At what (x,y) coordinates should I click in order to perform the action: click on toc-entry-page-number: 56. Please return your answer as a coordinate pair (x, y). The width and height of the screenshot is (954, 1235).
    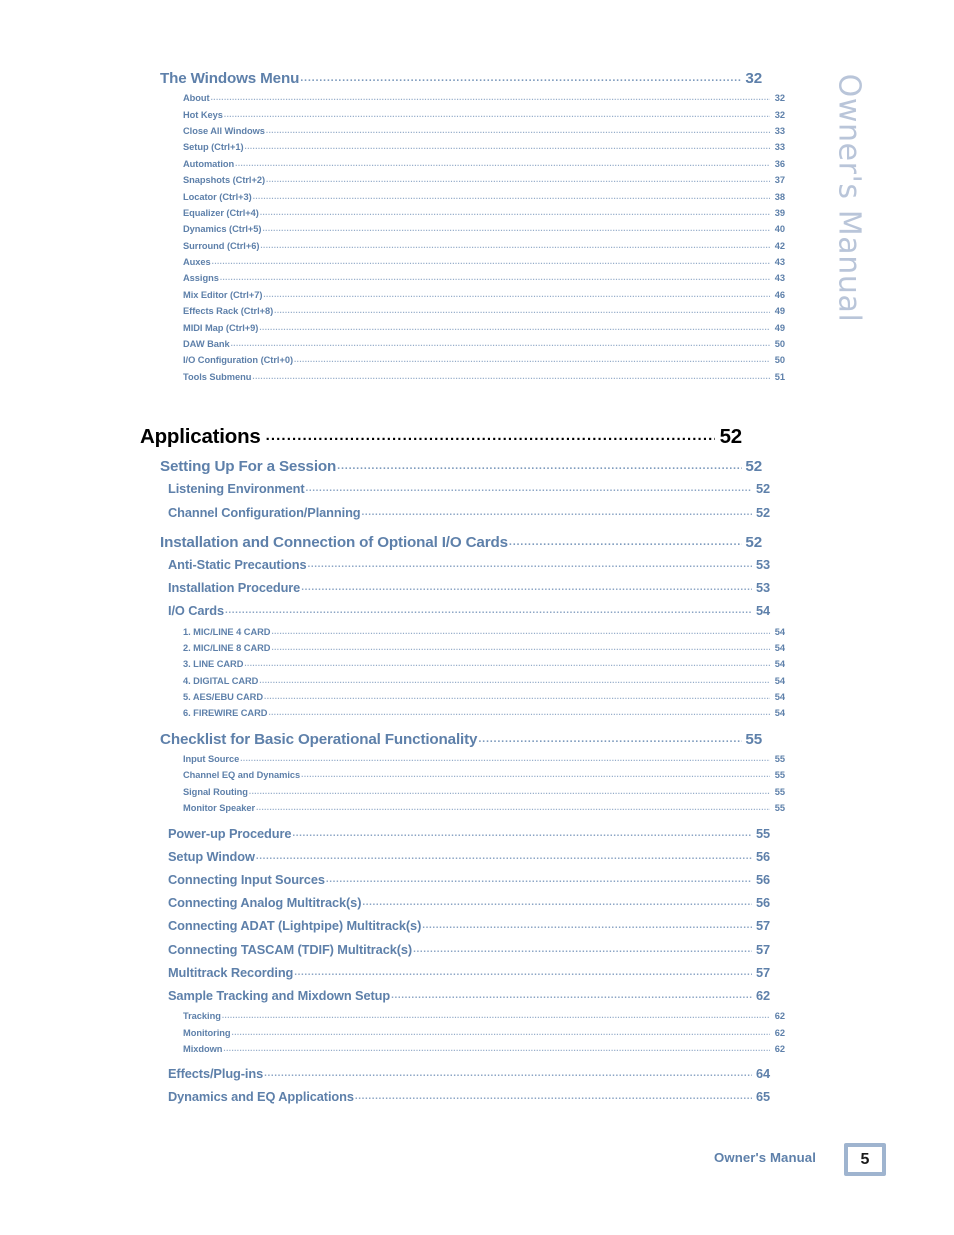
    Looking at the image, I should click on (762, 879).